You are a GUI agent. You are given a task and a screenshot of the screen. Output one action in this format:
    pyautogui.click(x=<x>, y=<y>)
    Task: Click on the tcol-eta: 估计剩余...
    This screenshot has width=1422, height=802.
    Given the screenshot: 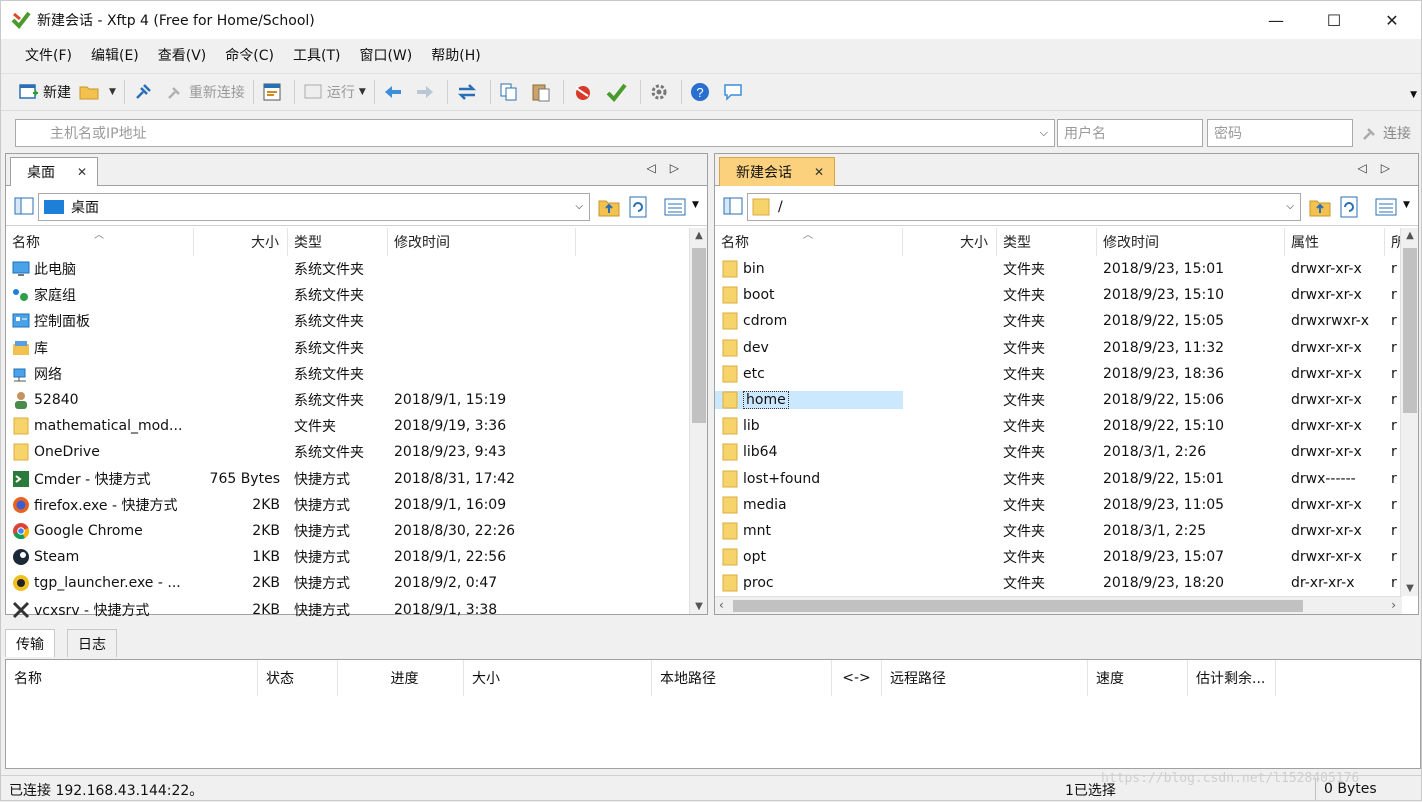 What is the action you would take?
    pyautogui.click(x=1232, y=678)
    